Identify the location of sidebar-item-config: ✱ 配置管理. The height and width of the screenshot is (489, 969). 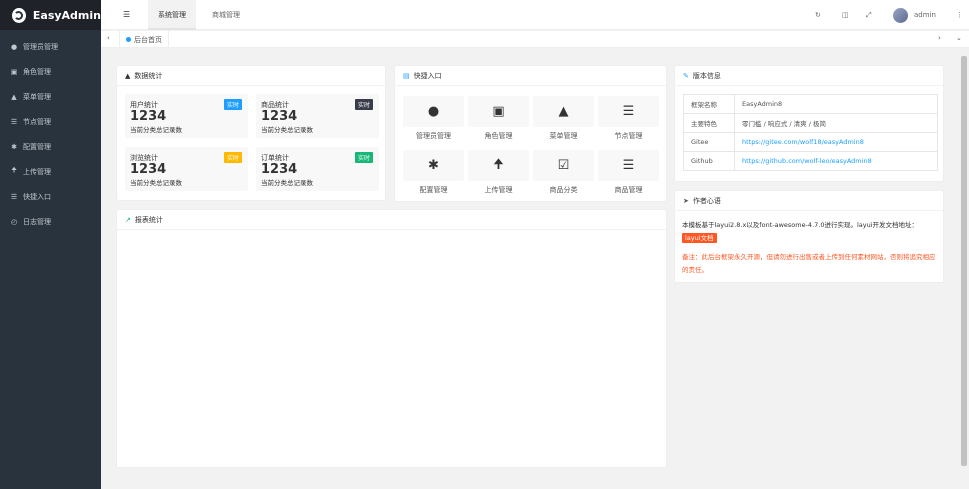
(50, 146).